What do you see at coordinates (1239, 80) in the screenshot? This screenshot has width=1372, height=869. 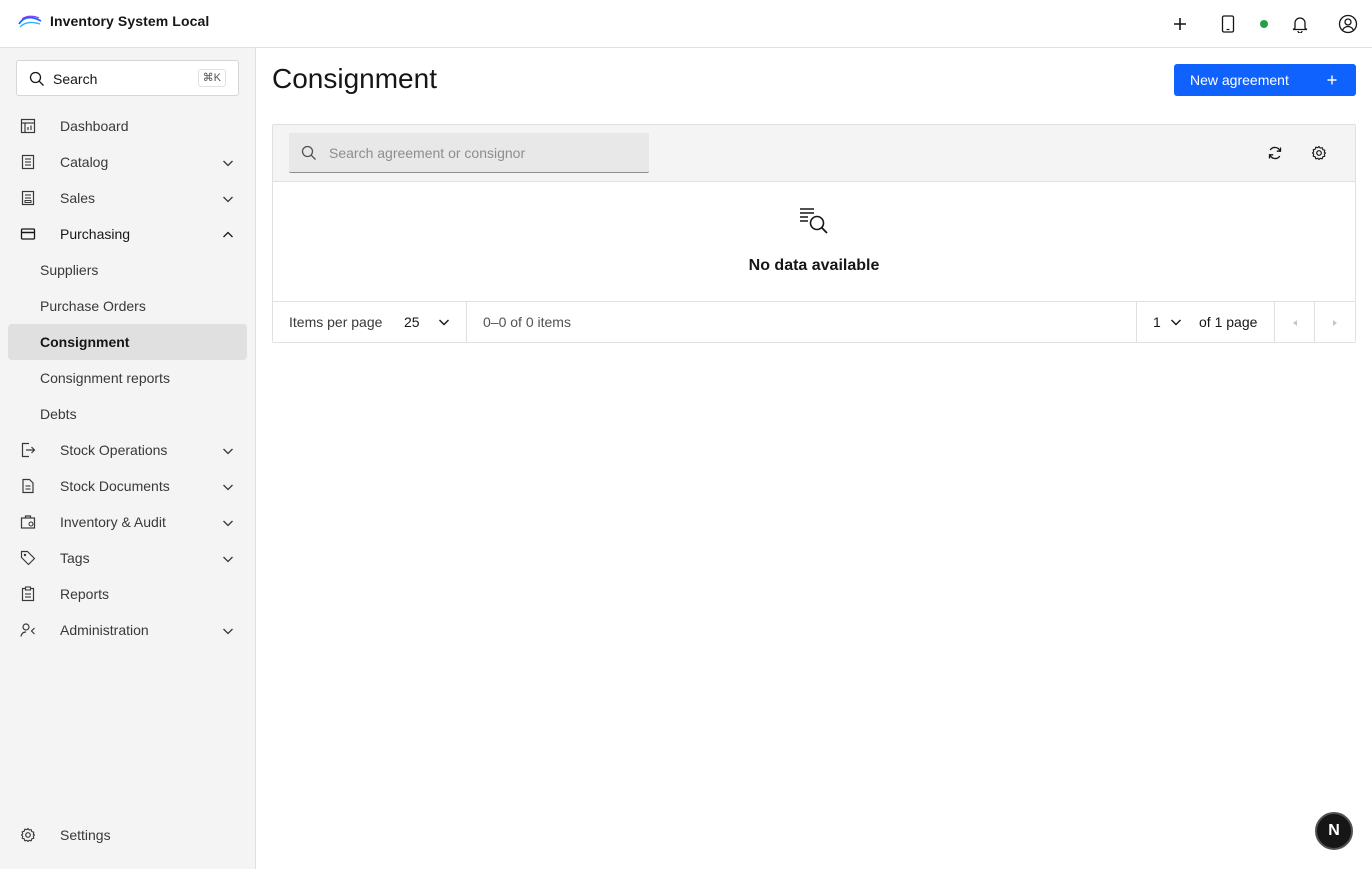 I see `new-agreement-label: New agreement` at bounding box center [1239, 80].